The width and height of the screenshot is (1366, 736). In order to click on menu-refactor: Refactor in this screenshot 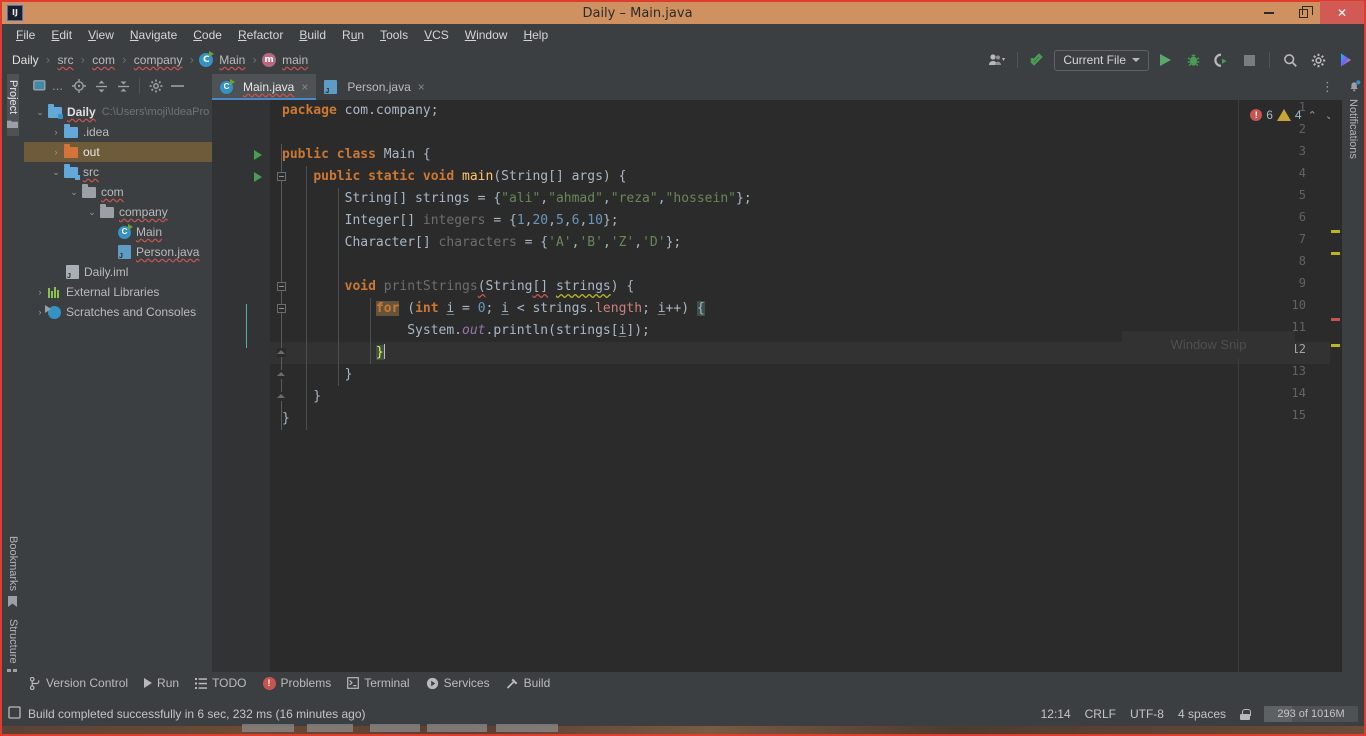, I will do `click(260, 35)`.